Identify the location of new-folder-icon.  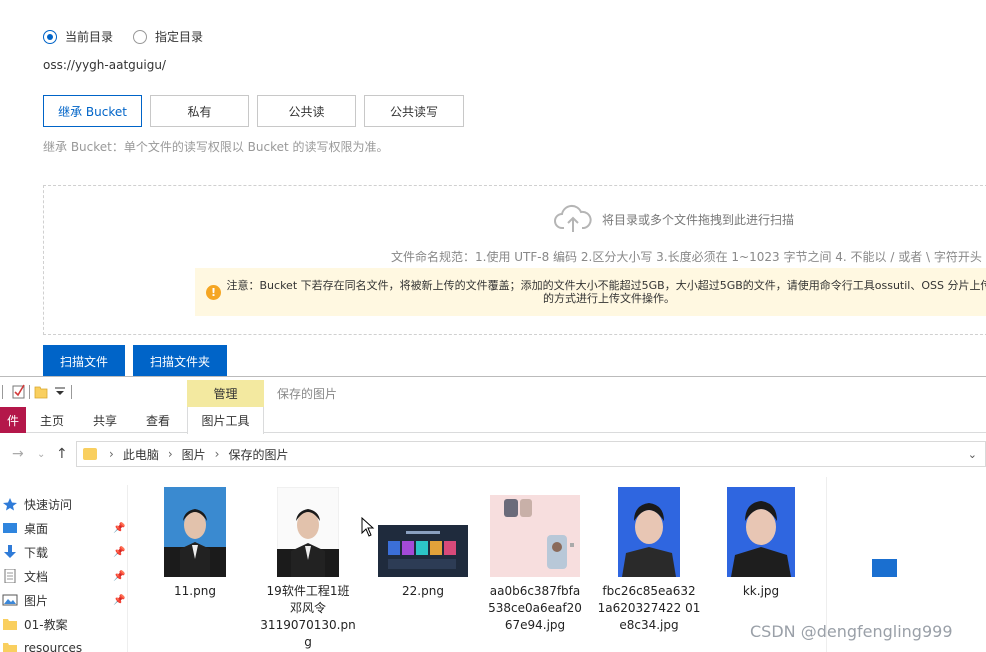
(41, 391).